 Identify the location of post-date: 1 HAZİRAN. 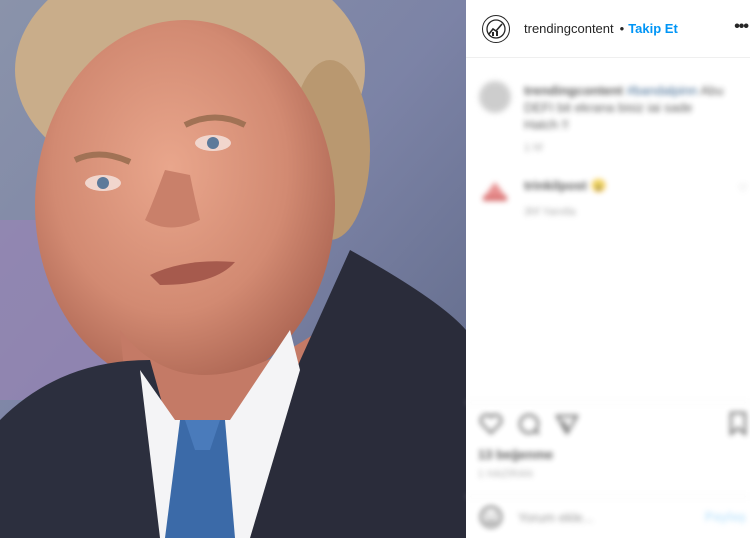
(505, 474).